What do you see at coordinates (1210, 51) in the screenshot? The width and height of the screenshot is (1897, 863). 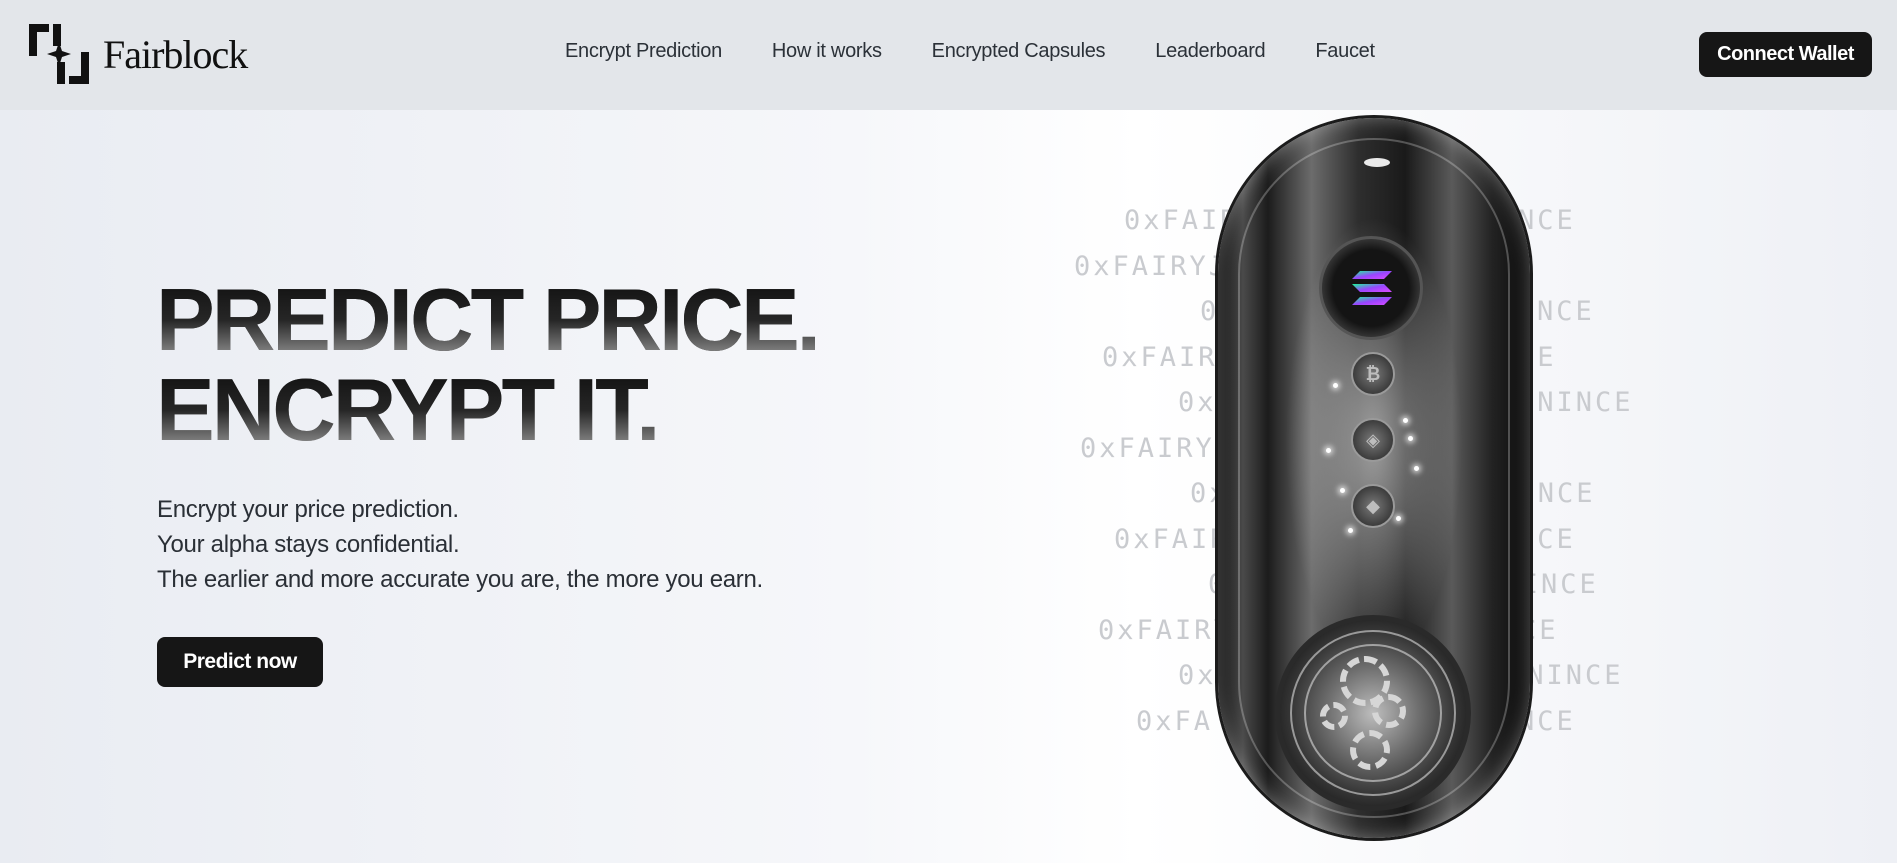 I see `nav-leaderboard: Leaderboard` at bounding box center [1210, 51].